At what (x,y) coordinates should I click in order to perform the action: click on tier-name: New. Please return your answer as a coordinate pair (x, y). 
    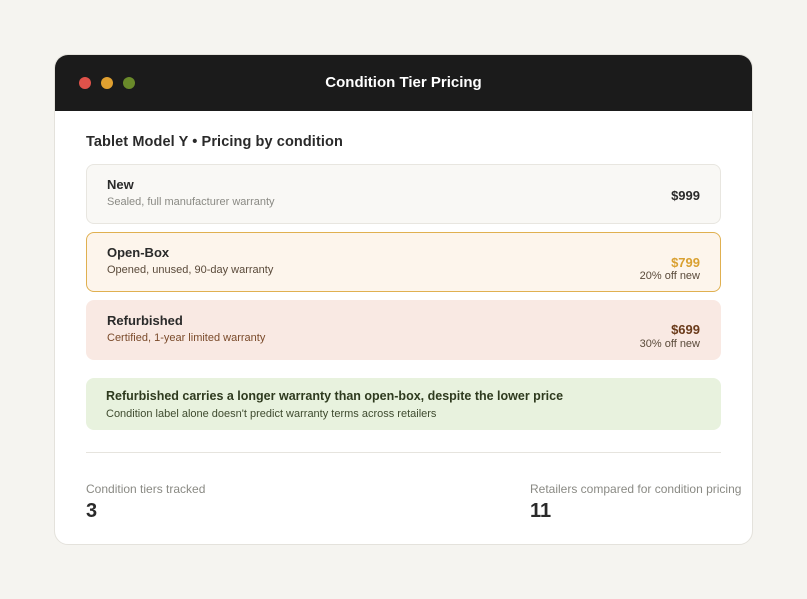
    Looking at the image, I should click on (120, 184).